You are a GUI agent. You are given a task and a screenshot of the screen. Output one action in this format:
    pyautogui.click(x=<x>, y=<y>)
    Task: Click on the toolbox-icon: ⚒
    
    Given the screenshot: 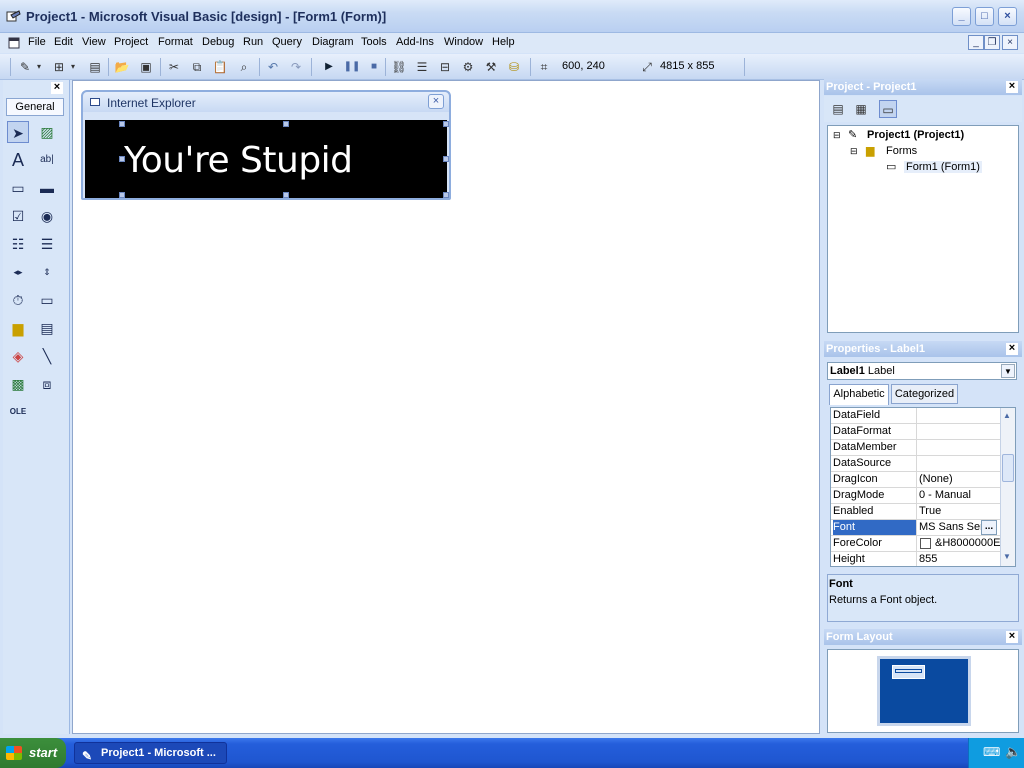 What is the action you would take?
    pyautogui.click(x=491, y=67)
    